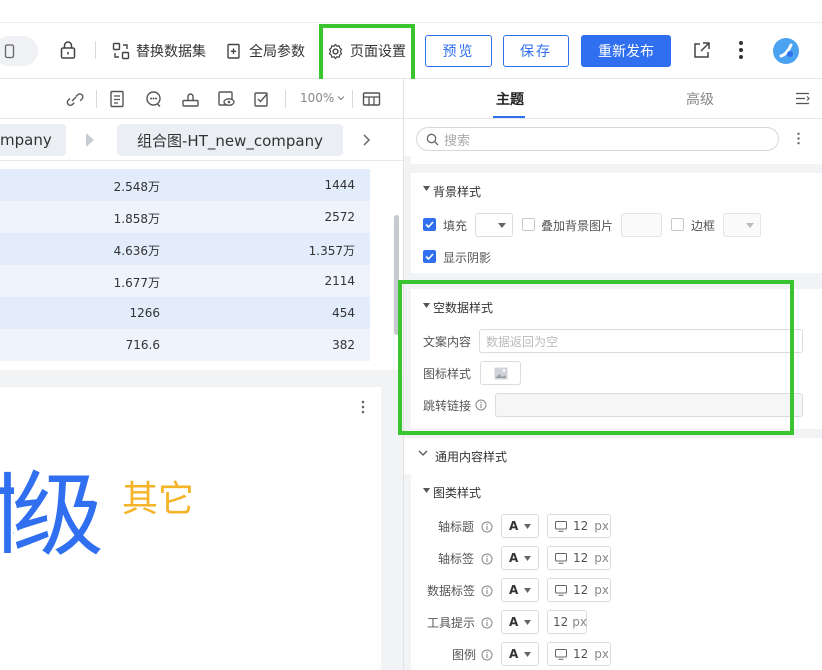 This screenshot has width=822, height=670. Describe the element at coordinates (158, 499) in the screenshot. I see `card-other-text: 其它` at that location.